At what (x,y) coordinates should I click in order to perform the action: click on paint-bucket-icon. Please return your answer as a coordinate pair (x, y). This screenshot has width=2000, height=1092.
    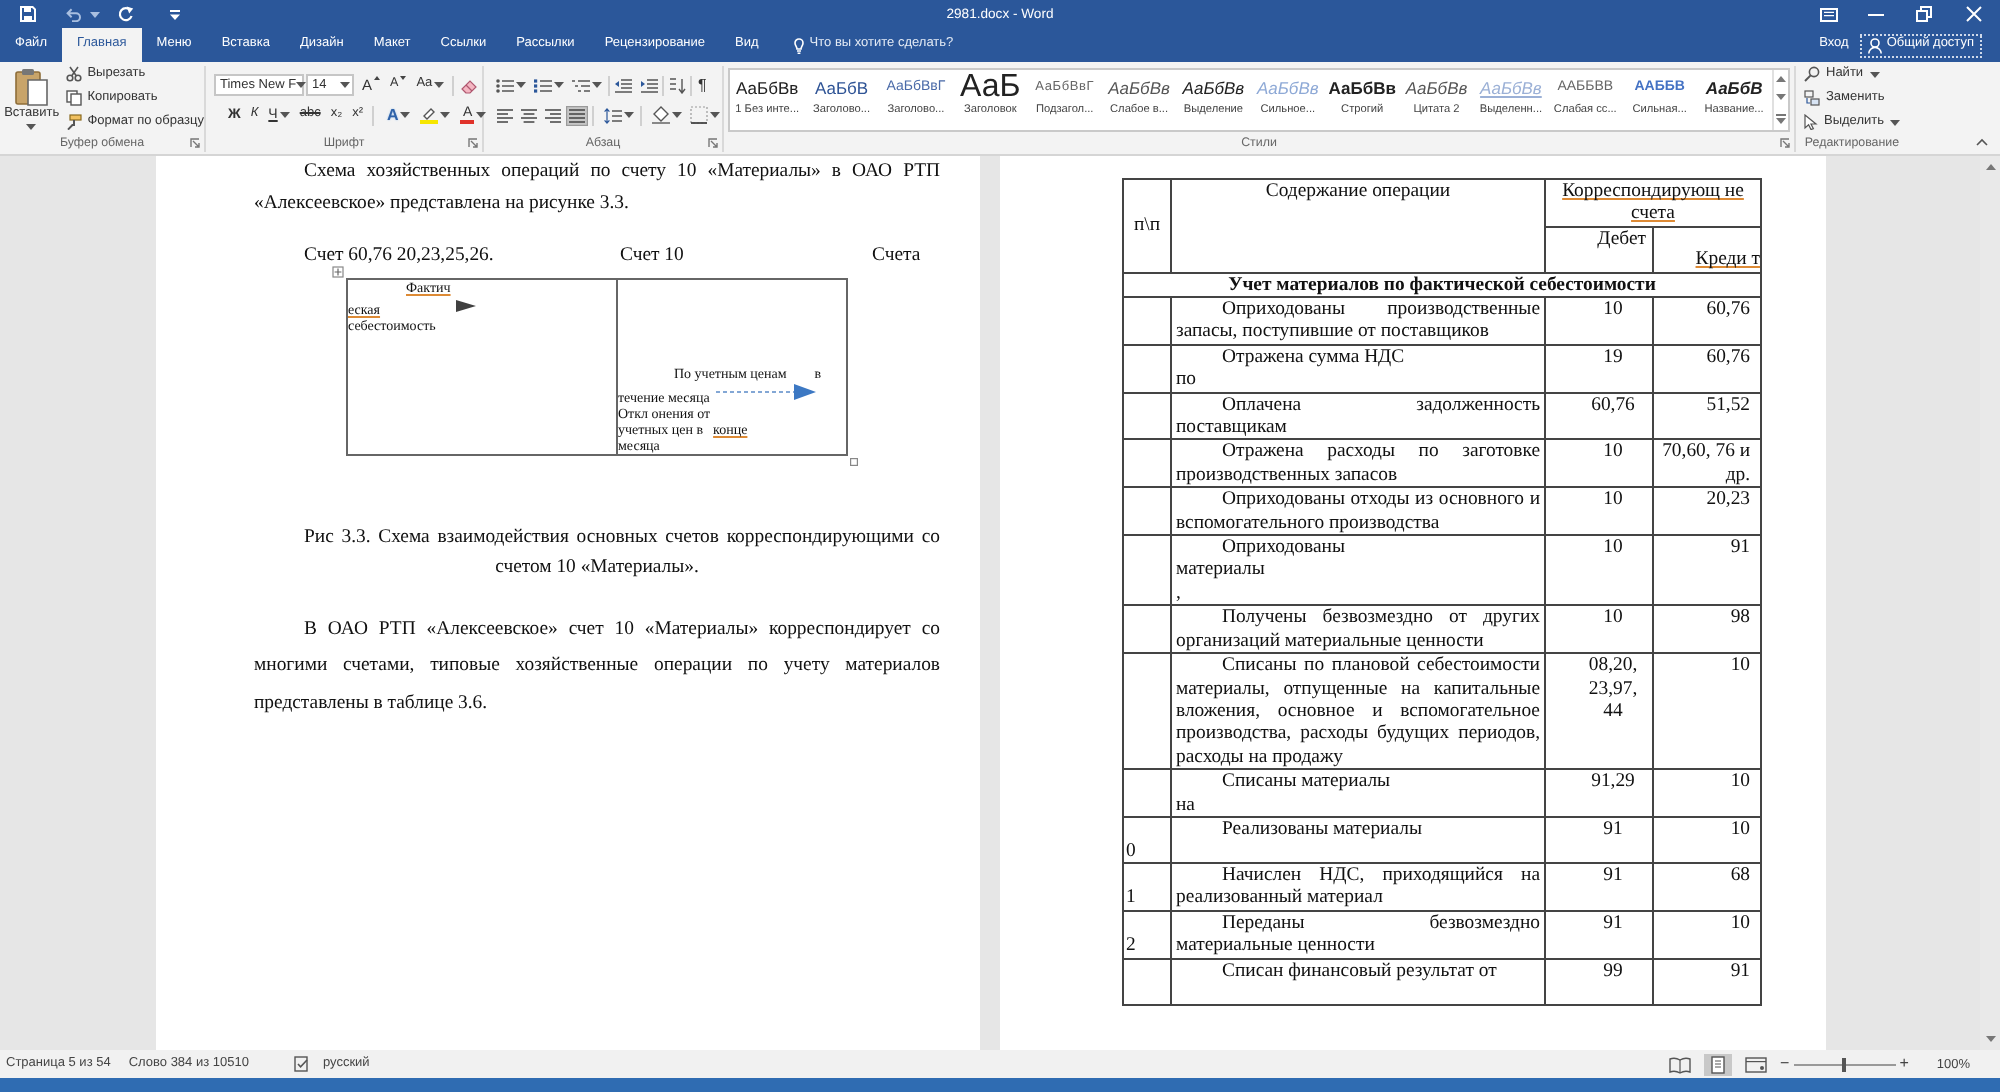
    Looking at the image, I should click on (661, 115).